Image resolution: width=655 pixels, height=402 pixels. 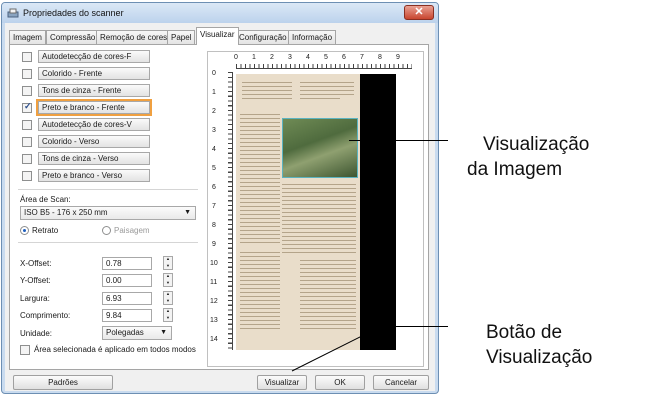 I want to click on callout-image-preview-line2: da Imagem, so click(x=515, y=169).